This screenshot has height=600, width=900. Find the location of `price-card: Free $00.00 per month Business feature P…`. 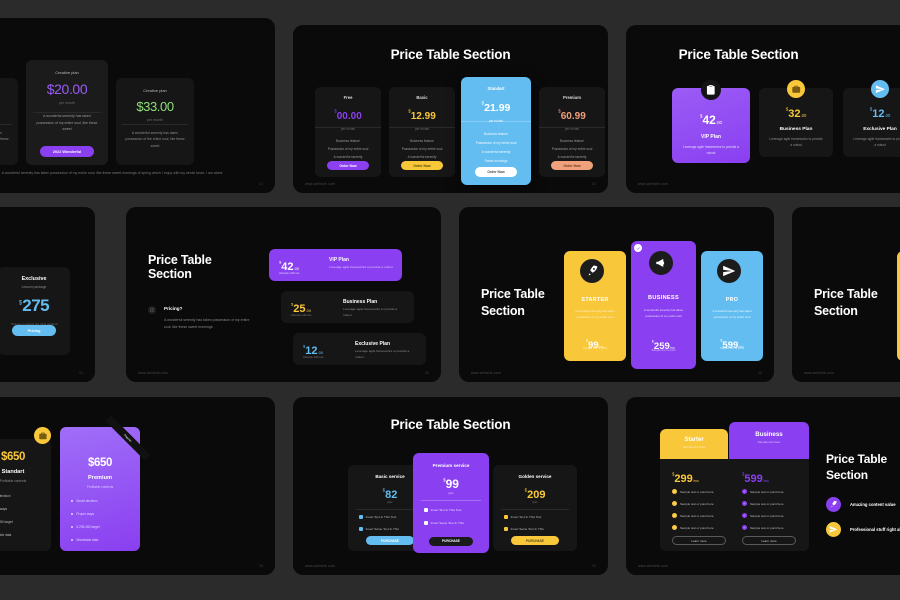

price-card: Free $00.00 per month Business feature P… is located at coordinates (348, 132).